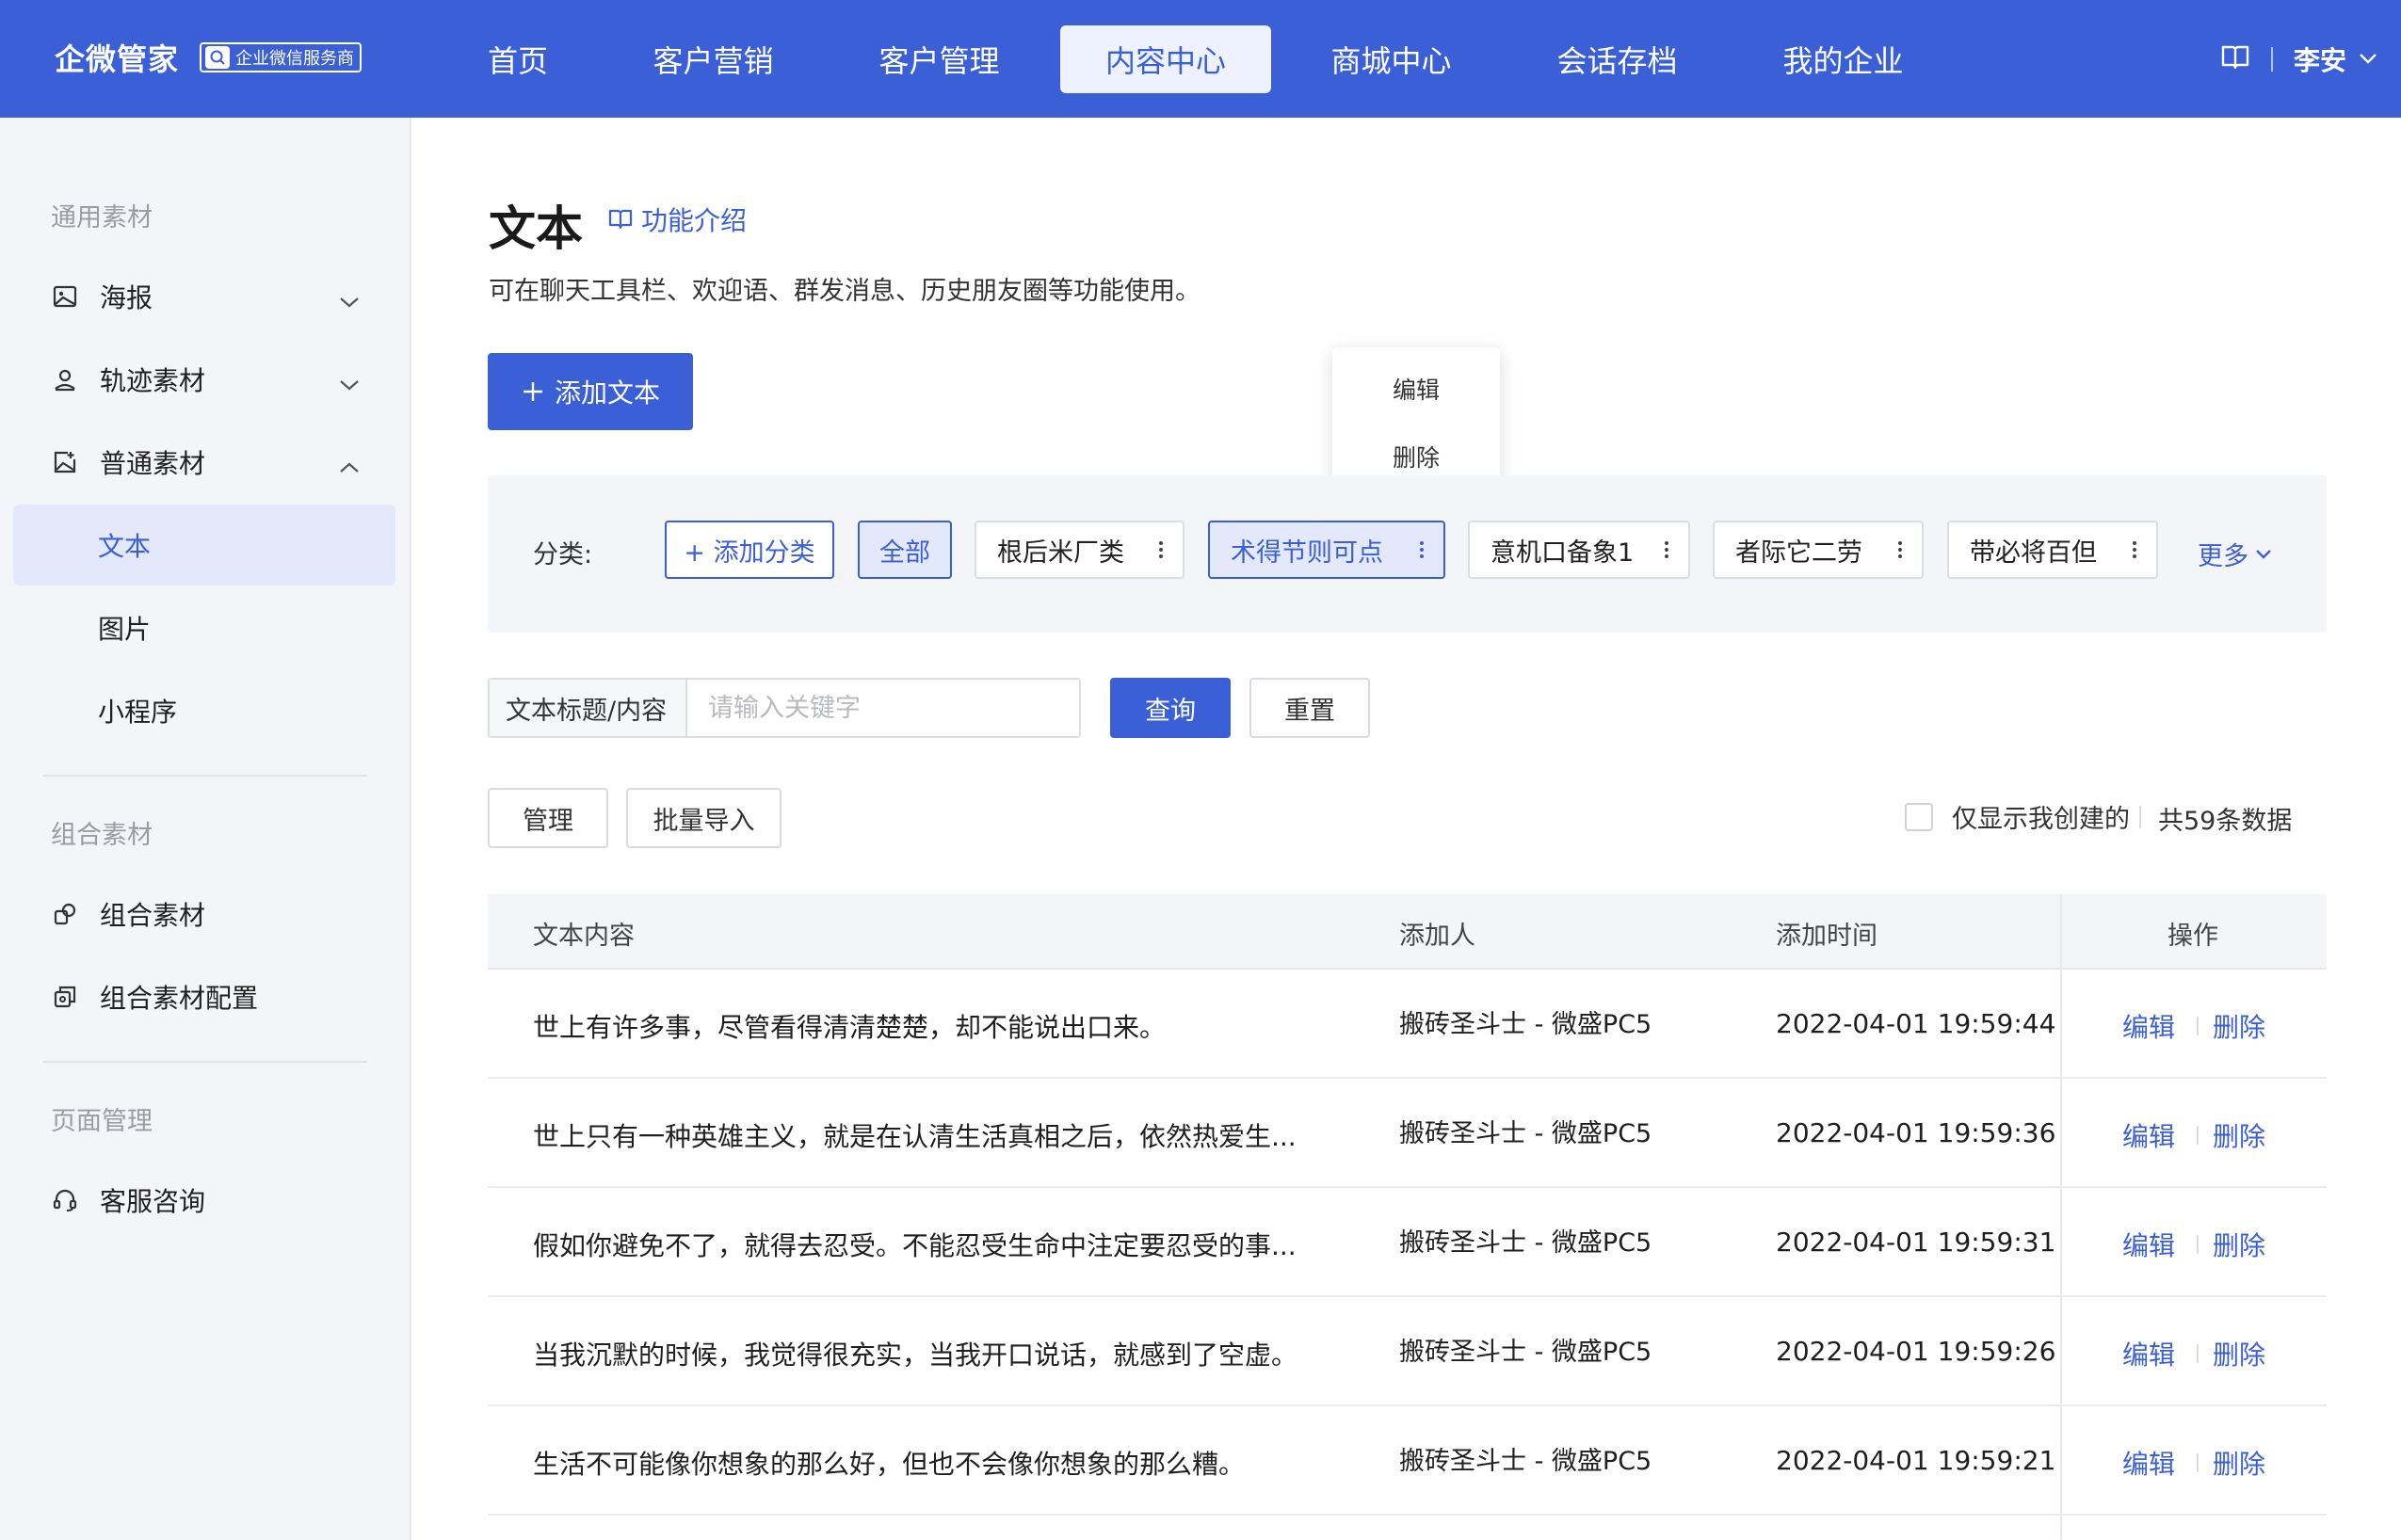 The height and width of the screenshot is (1540, 2401). What do you see at coordinates (607, 393) in the screenshot?
I see `add-text-label: 添加文本` at bounding box center [607, 393].